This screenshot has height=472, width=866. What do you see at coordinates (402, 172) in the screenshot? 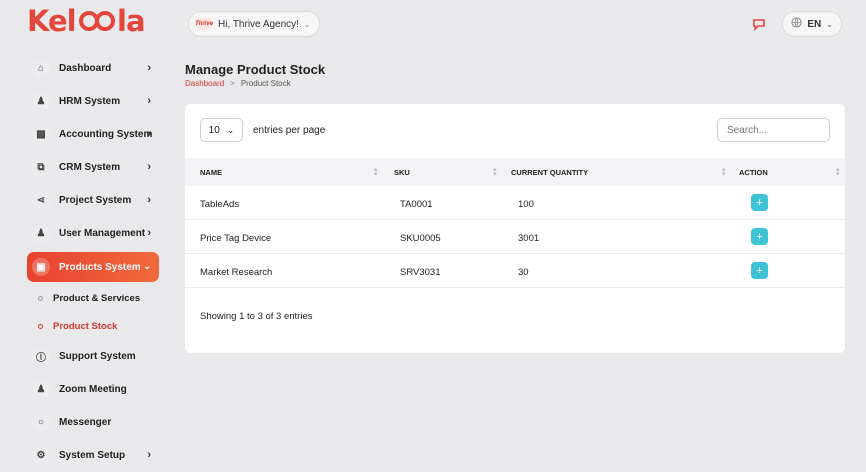
I see `column-header-sku: SKU` at bounding box center [402, 172].